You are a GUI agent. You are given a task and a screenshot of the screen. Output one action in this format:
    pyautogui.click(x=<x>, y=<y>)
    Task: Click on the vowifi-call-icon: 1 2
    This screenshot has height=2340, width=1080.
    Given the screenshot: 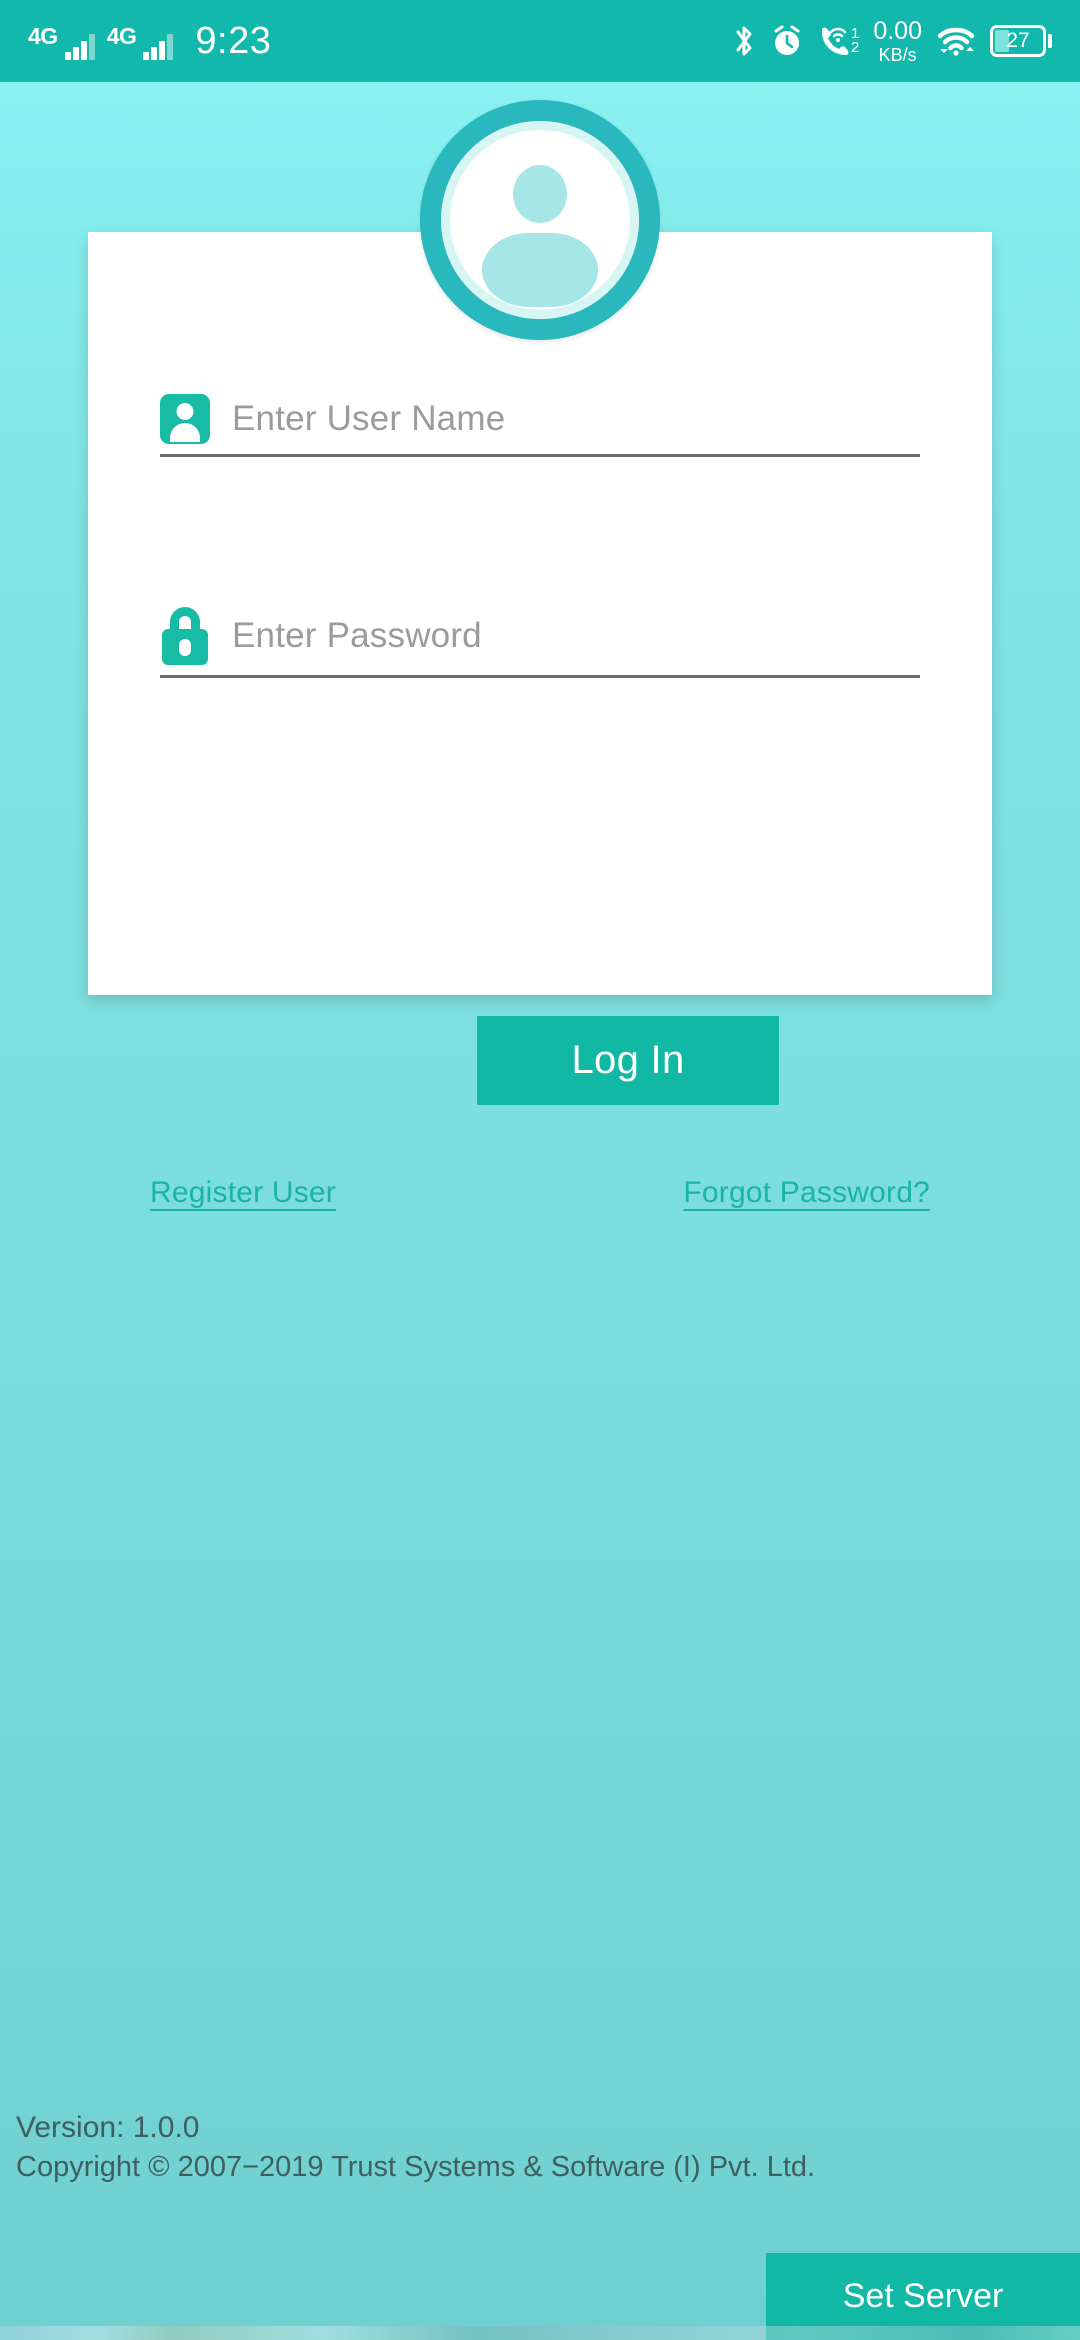 What is the action you would take?
    pyautogui.click(x=838, y=41)
    